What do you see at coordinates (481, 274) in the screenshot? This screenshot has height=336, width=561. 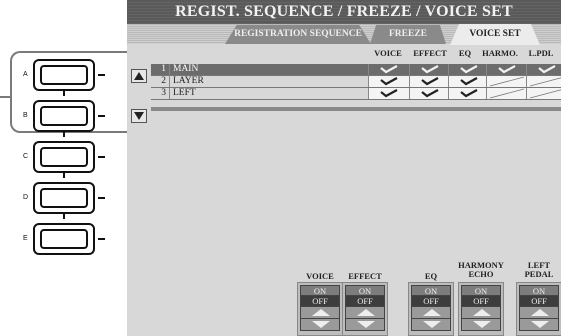 I see `control-label-line: ECHO` at bounding box center [481, 274].